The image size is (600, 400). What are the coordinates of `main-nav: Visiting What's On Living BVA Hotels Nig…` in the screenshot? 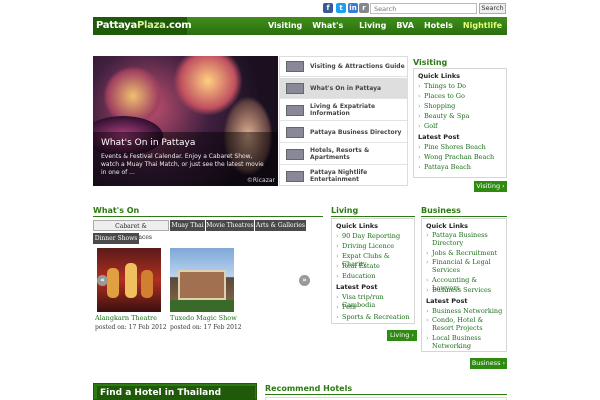 It's located at (385, 32).